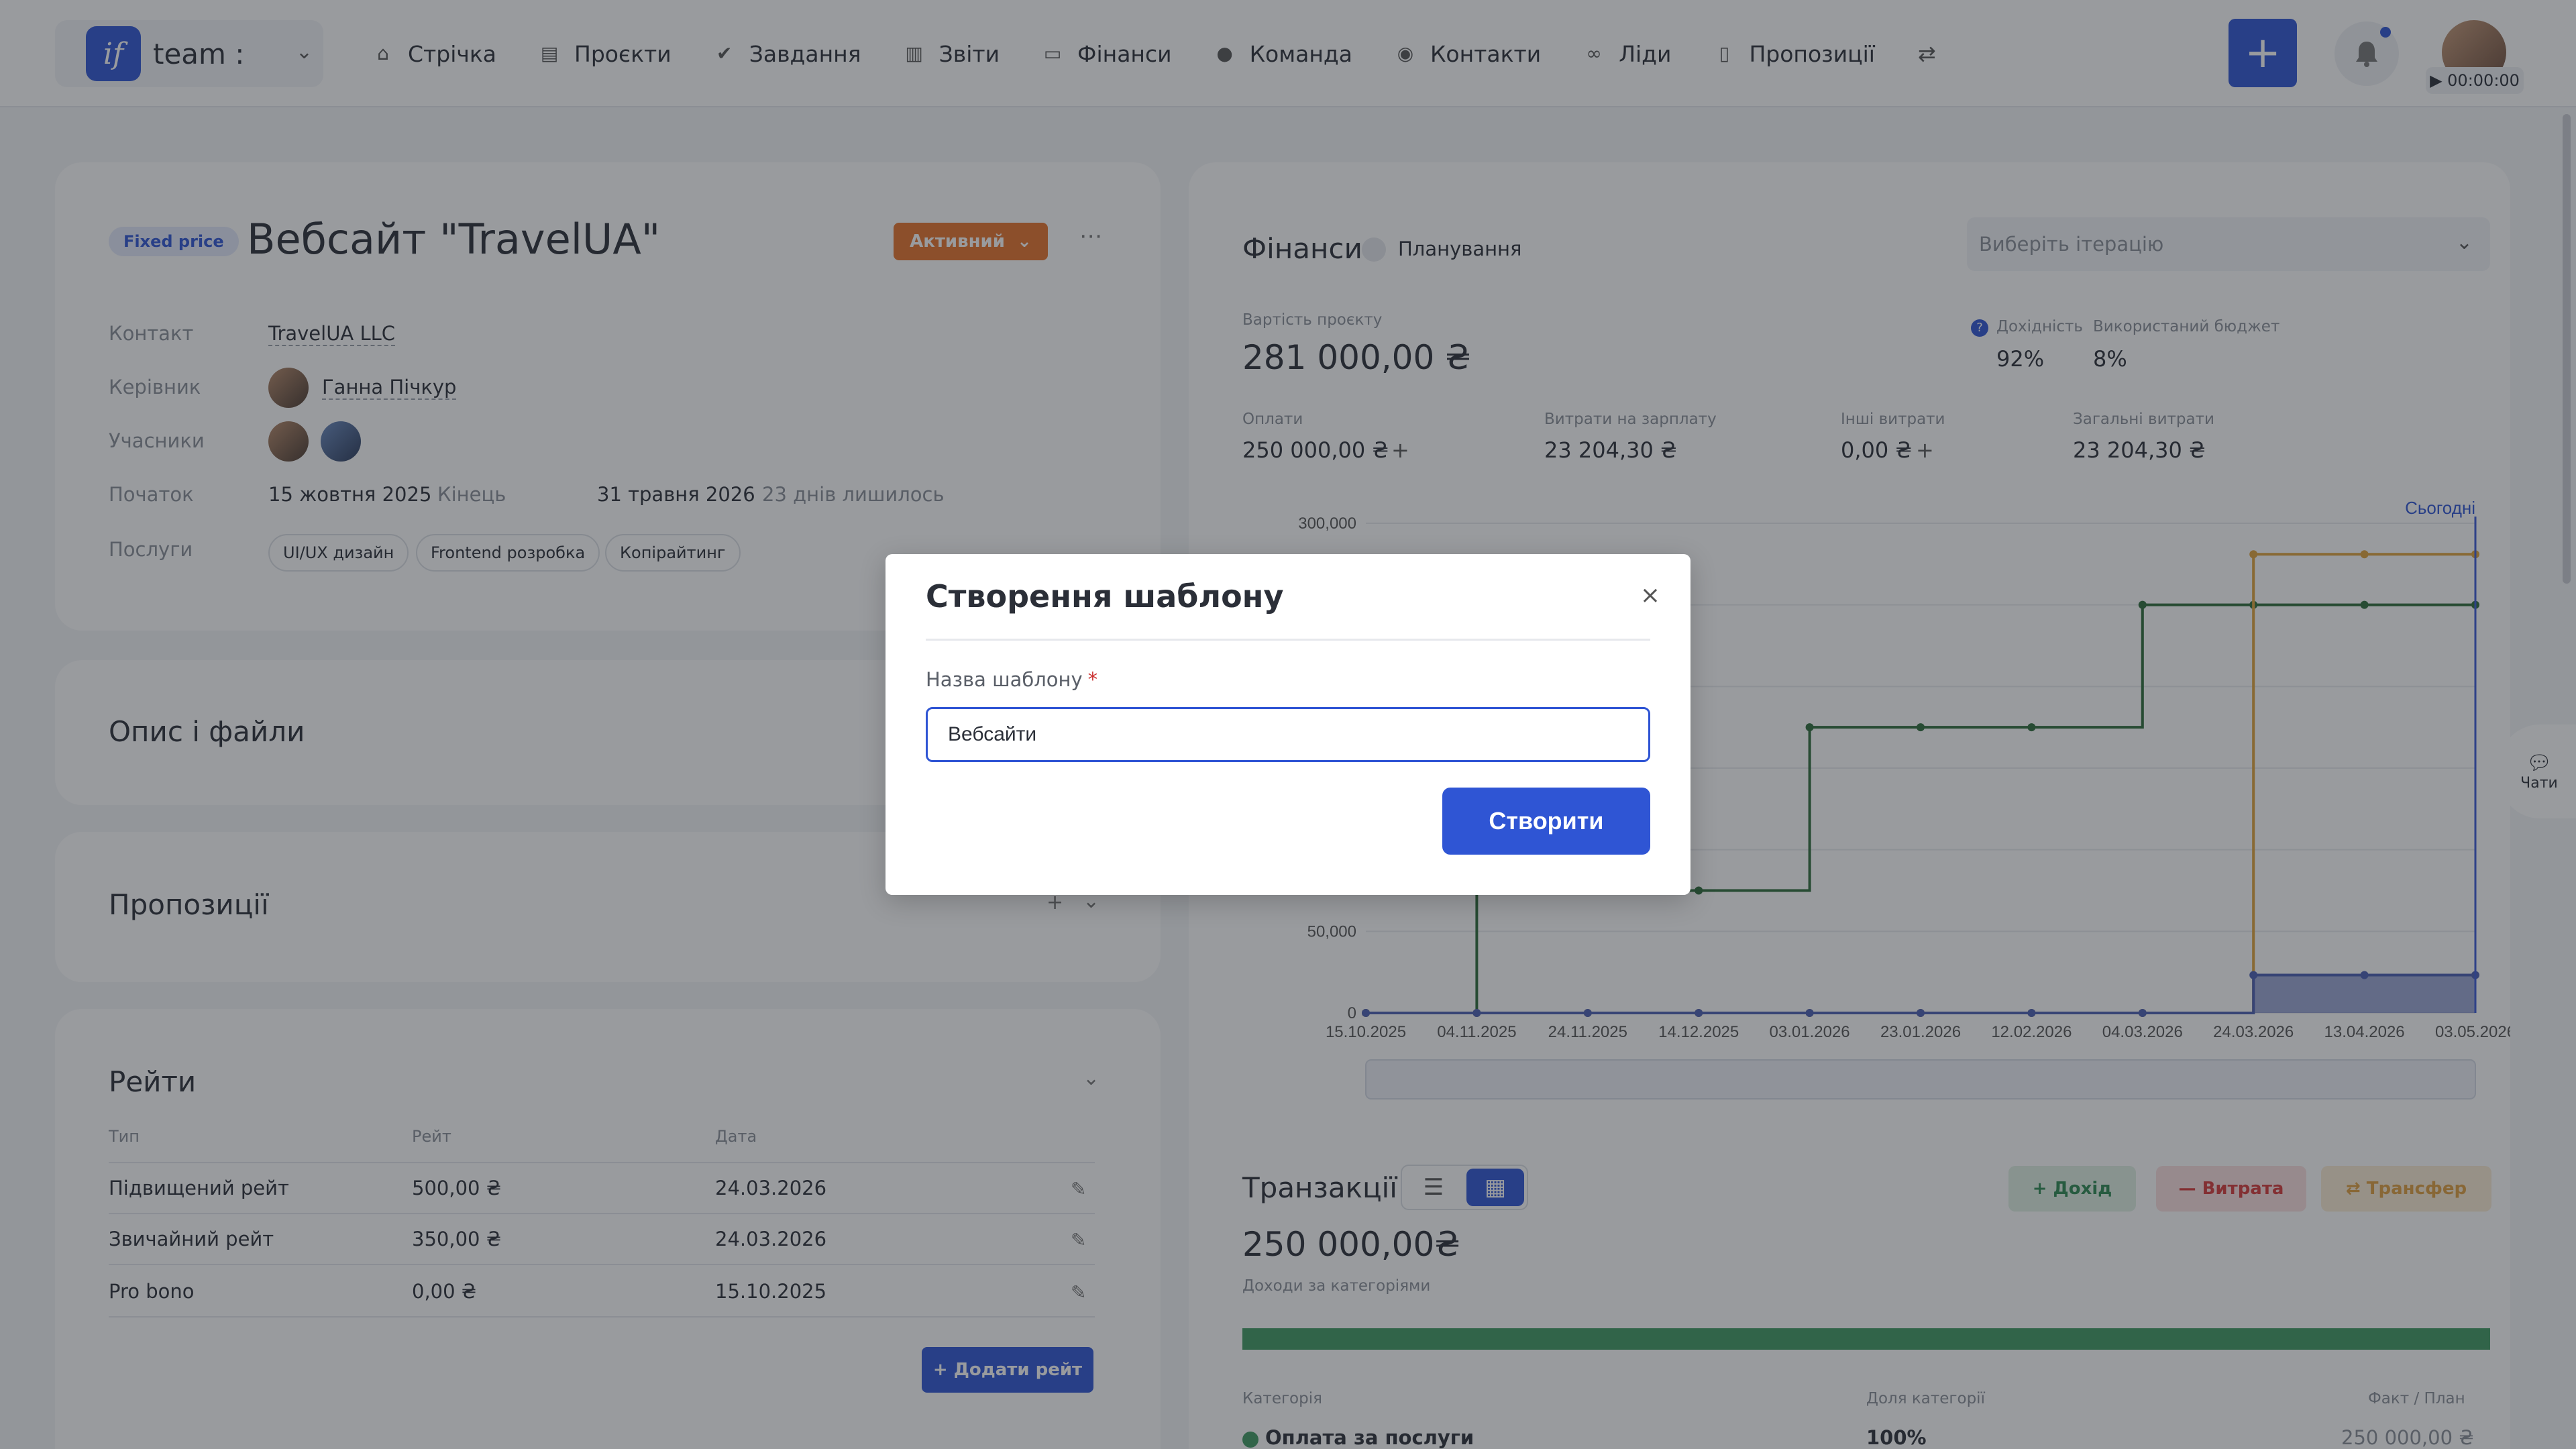 The height and width of the screenshot is (1449, 2576). Describe the element at coordinates (1105, 596) in the screenshot. I see `modal-title: Створення шаблону` at that location.